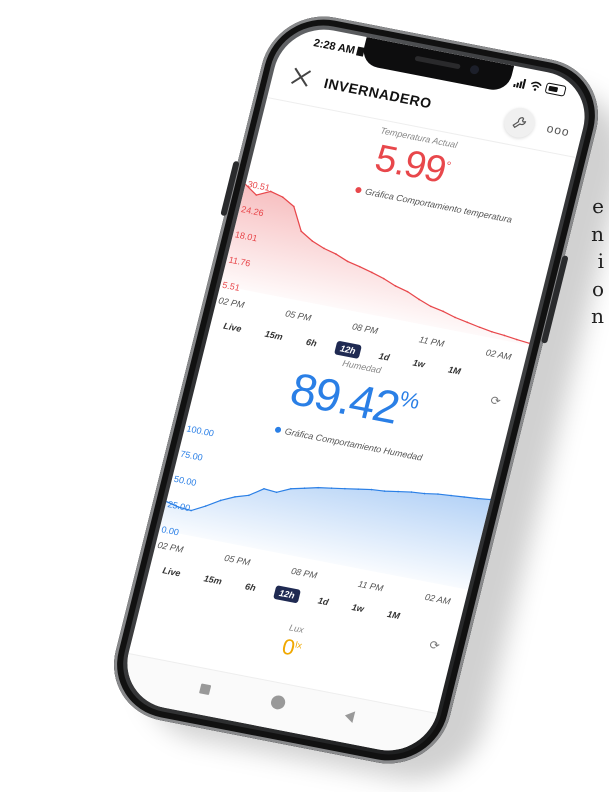  What do you see at coordinates (278, 702) in the screenshot?
I see `home-icon` at bounding box center [278, 702].